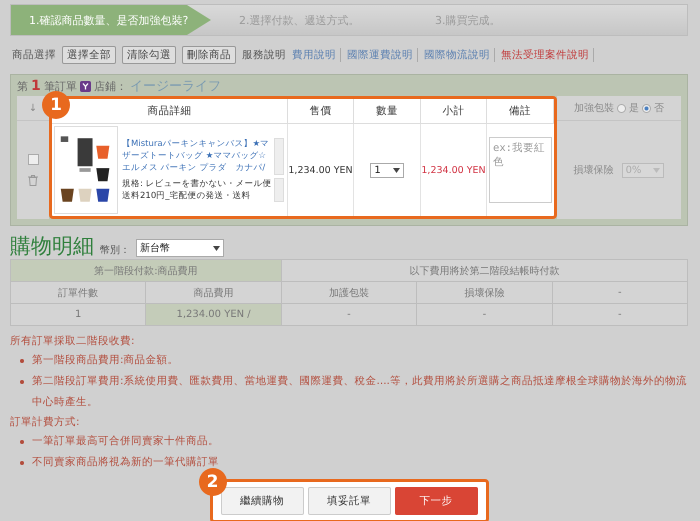  What do you see at coordinates (149, 55) in the screenshot?
I see `toolbar-button: 清除勾選` at bounding box center [149, 55].